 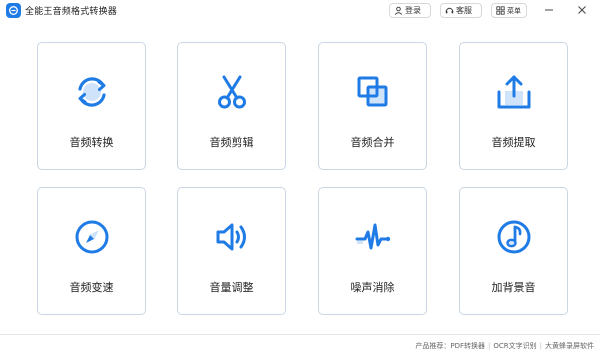 What do you see at coordinates (514, 346) in the screenshot?
I see `footer-link-ocr: OCR文字识别` at bounding box center [514, 346].